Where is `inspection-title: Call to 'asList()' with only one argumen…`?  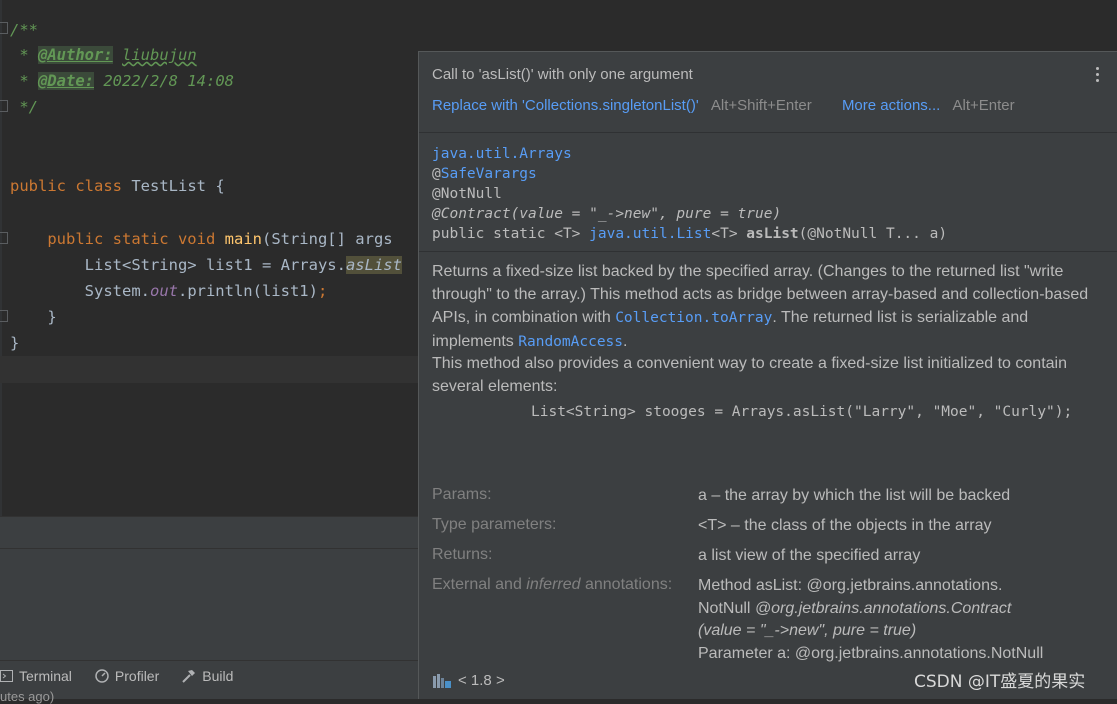 inspection-title: Call to 'asList()' with only one argumen… is located at coordinates (562, 74).